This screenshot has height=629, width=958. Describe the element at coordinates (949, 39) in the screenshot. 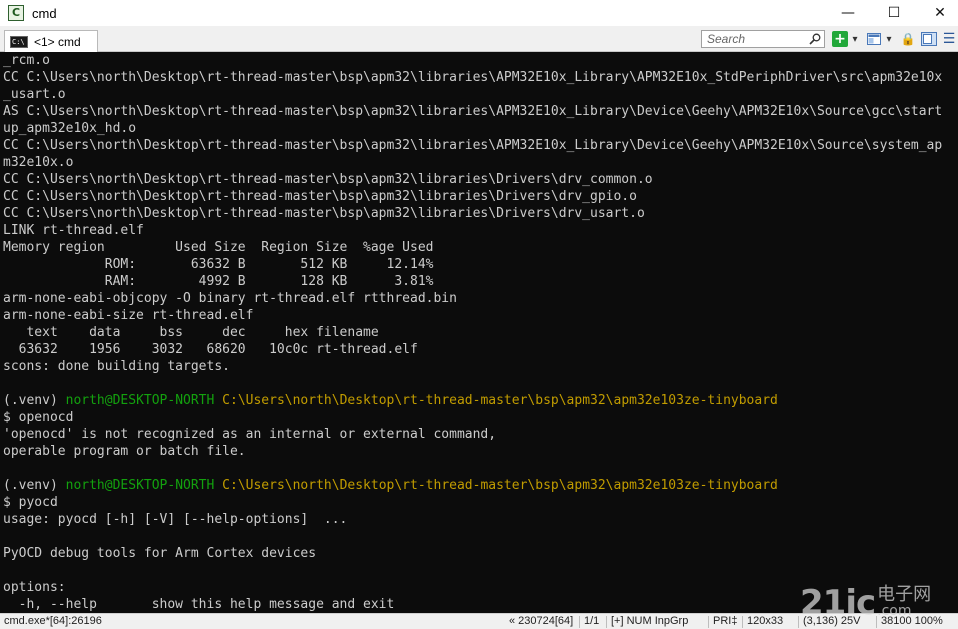

I see `menu-icon: ☰` at that location.